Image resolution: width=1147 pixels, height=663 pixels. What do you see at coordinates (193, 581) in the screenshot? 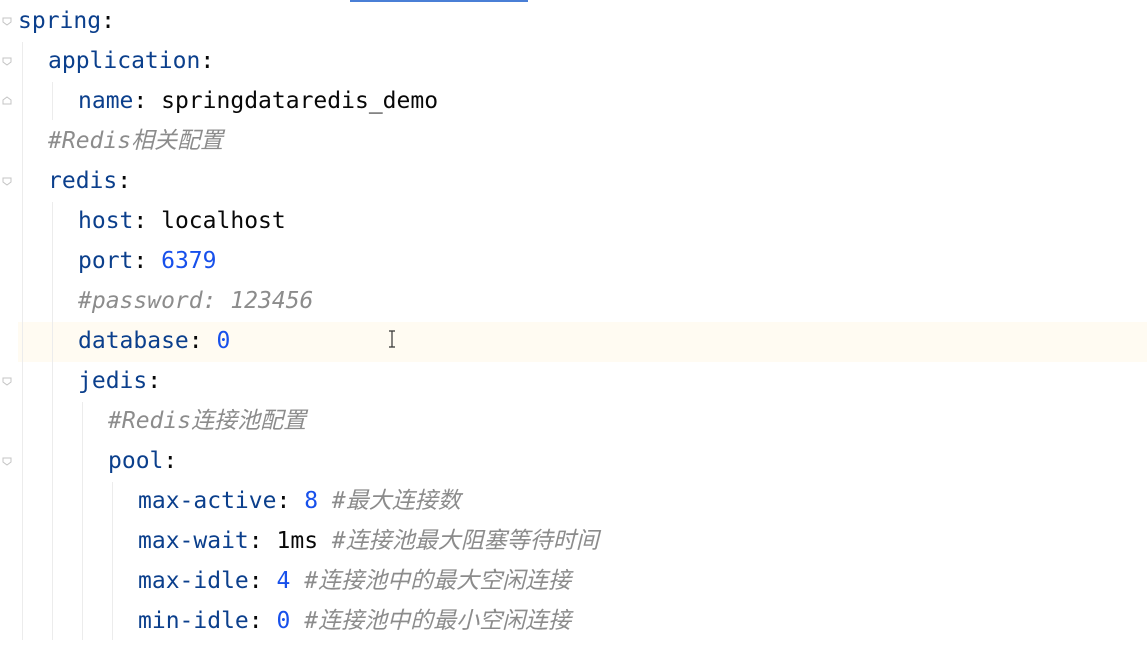
I see `yaml-key: max-idle` at bounding box center [193, 581].